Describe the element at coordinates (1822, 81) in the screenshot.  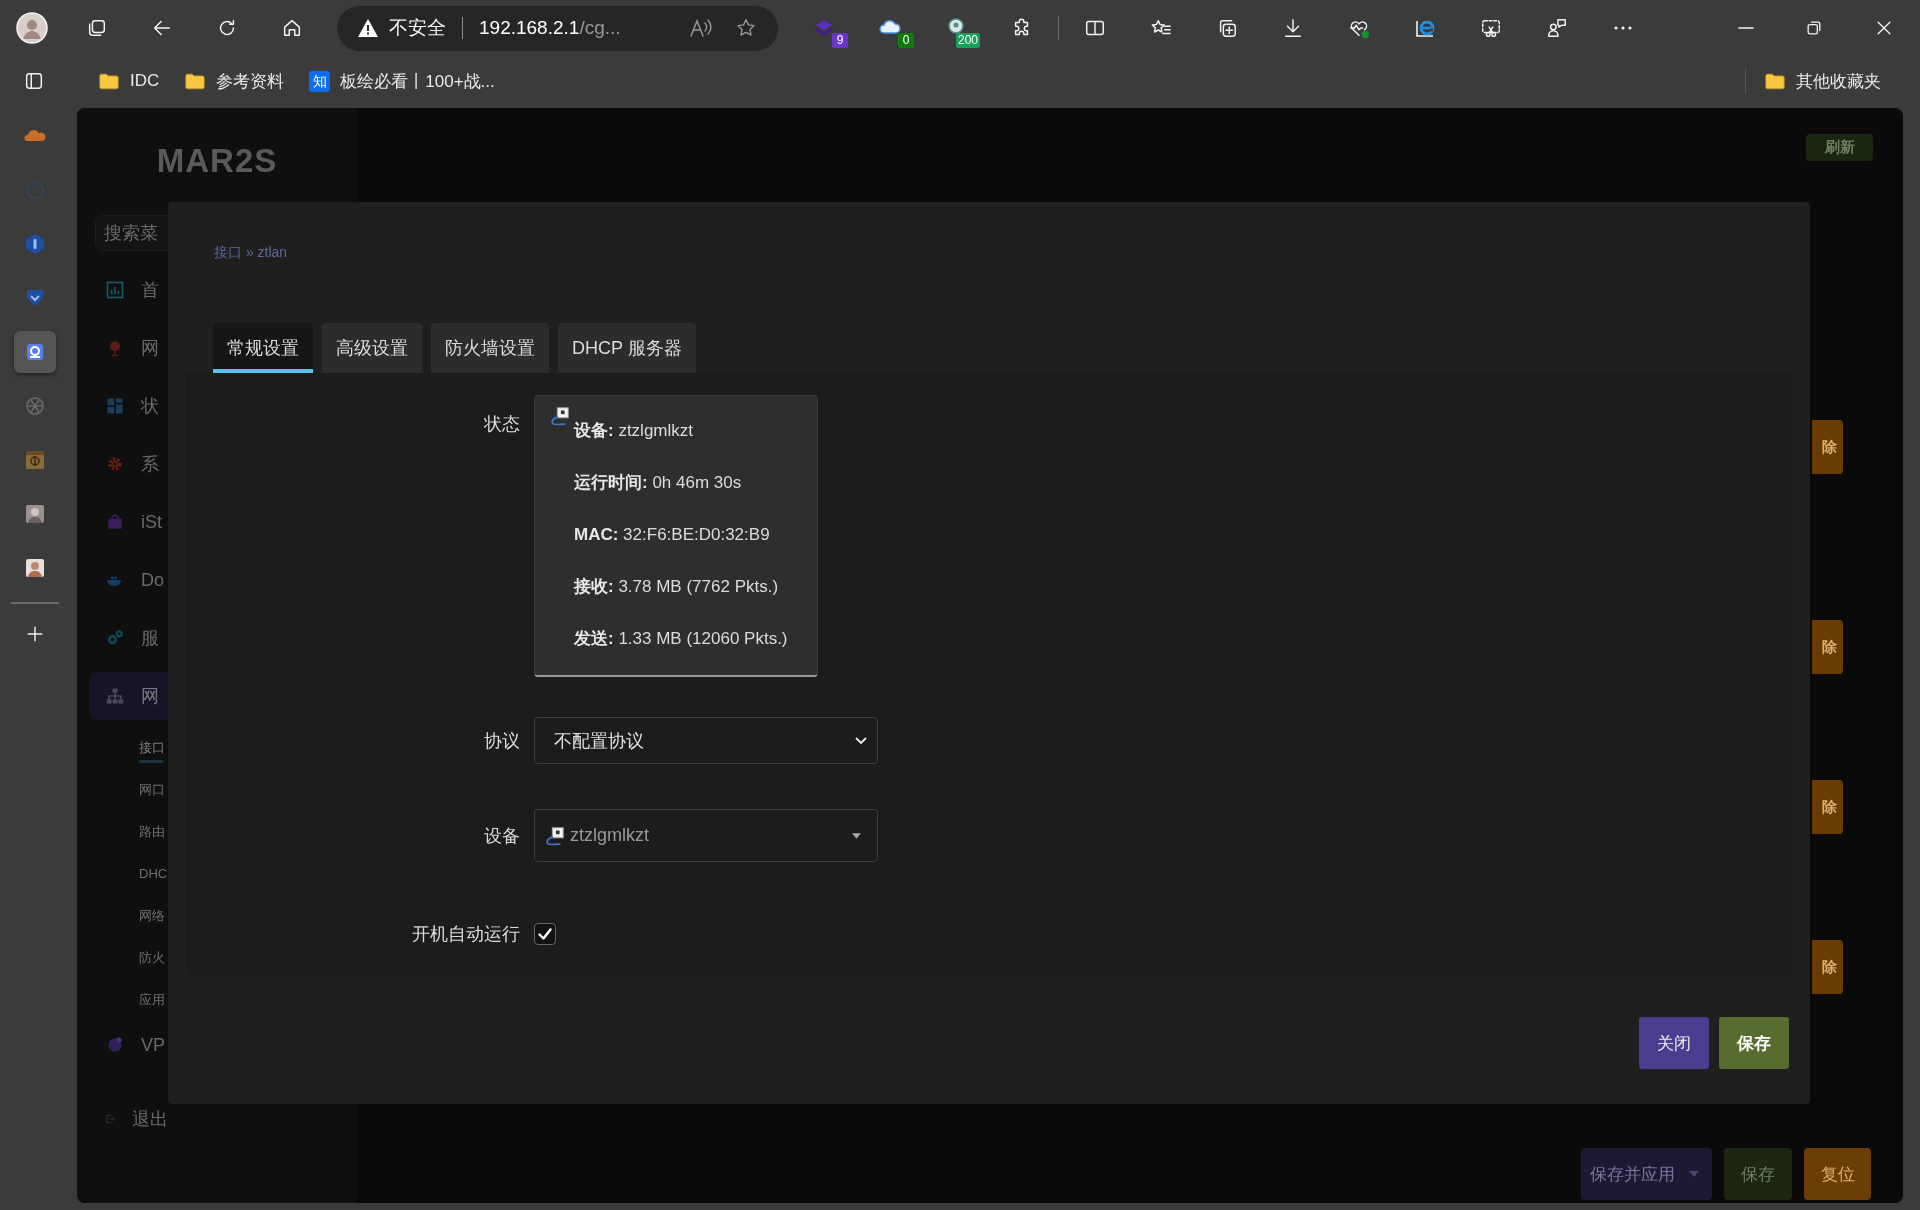
I see `bookmark: 其他收藏夹` at that location.